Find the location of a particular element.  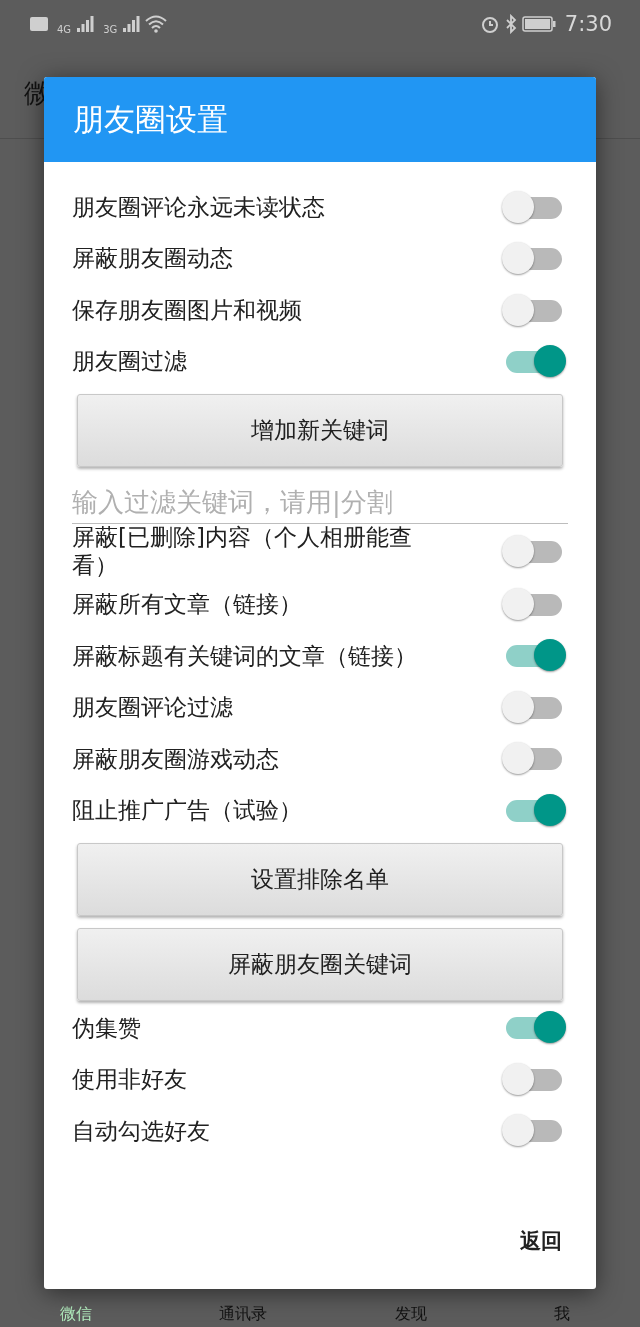

setting-label: 使用非好友 is located at coordinates (129, 1080).